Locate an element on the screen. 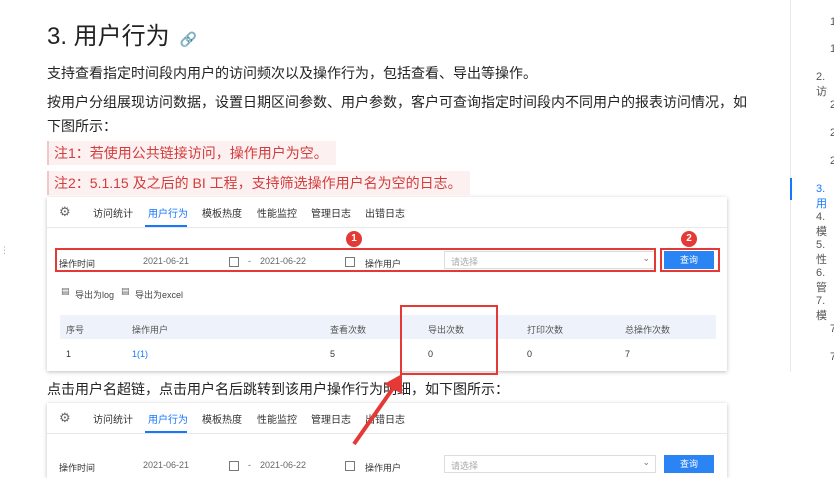 The image size is (834, 478). user-select-placeholder: 请选择 is located at coordinates (465, 466).